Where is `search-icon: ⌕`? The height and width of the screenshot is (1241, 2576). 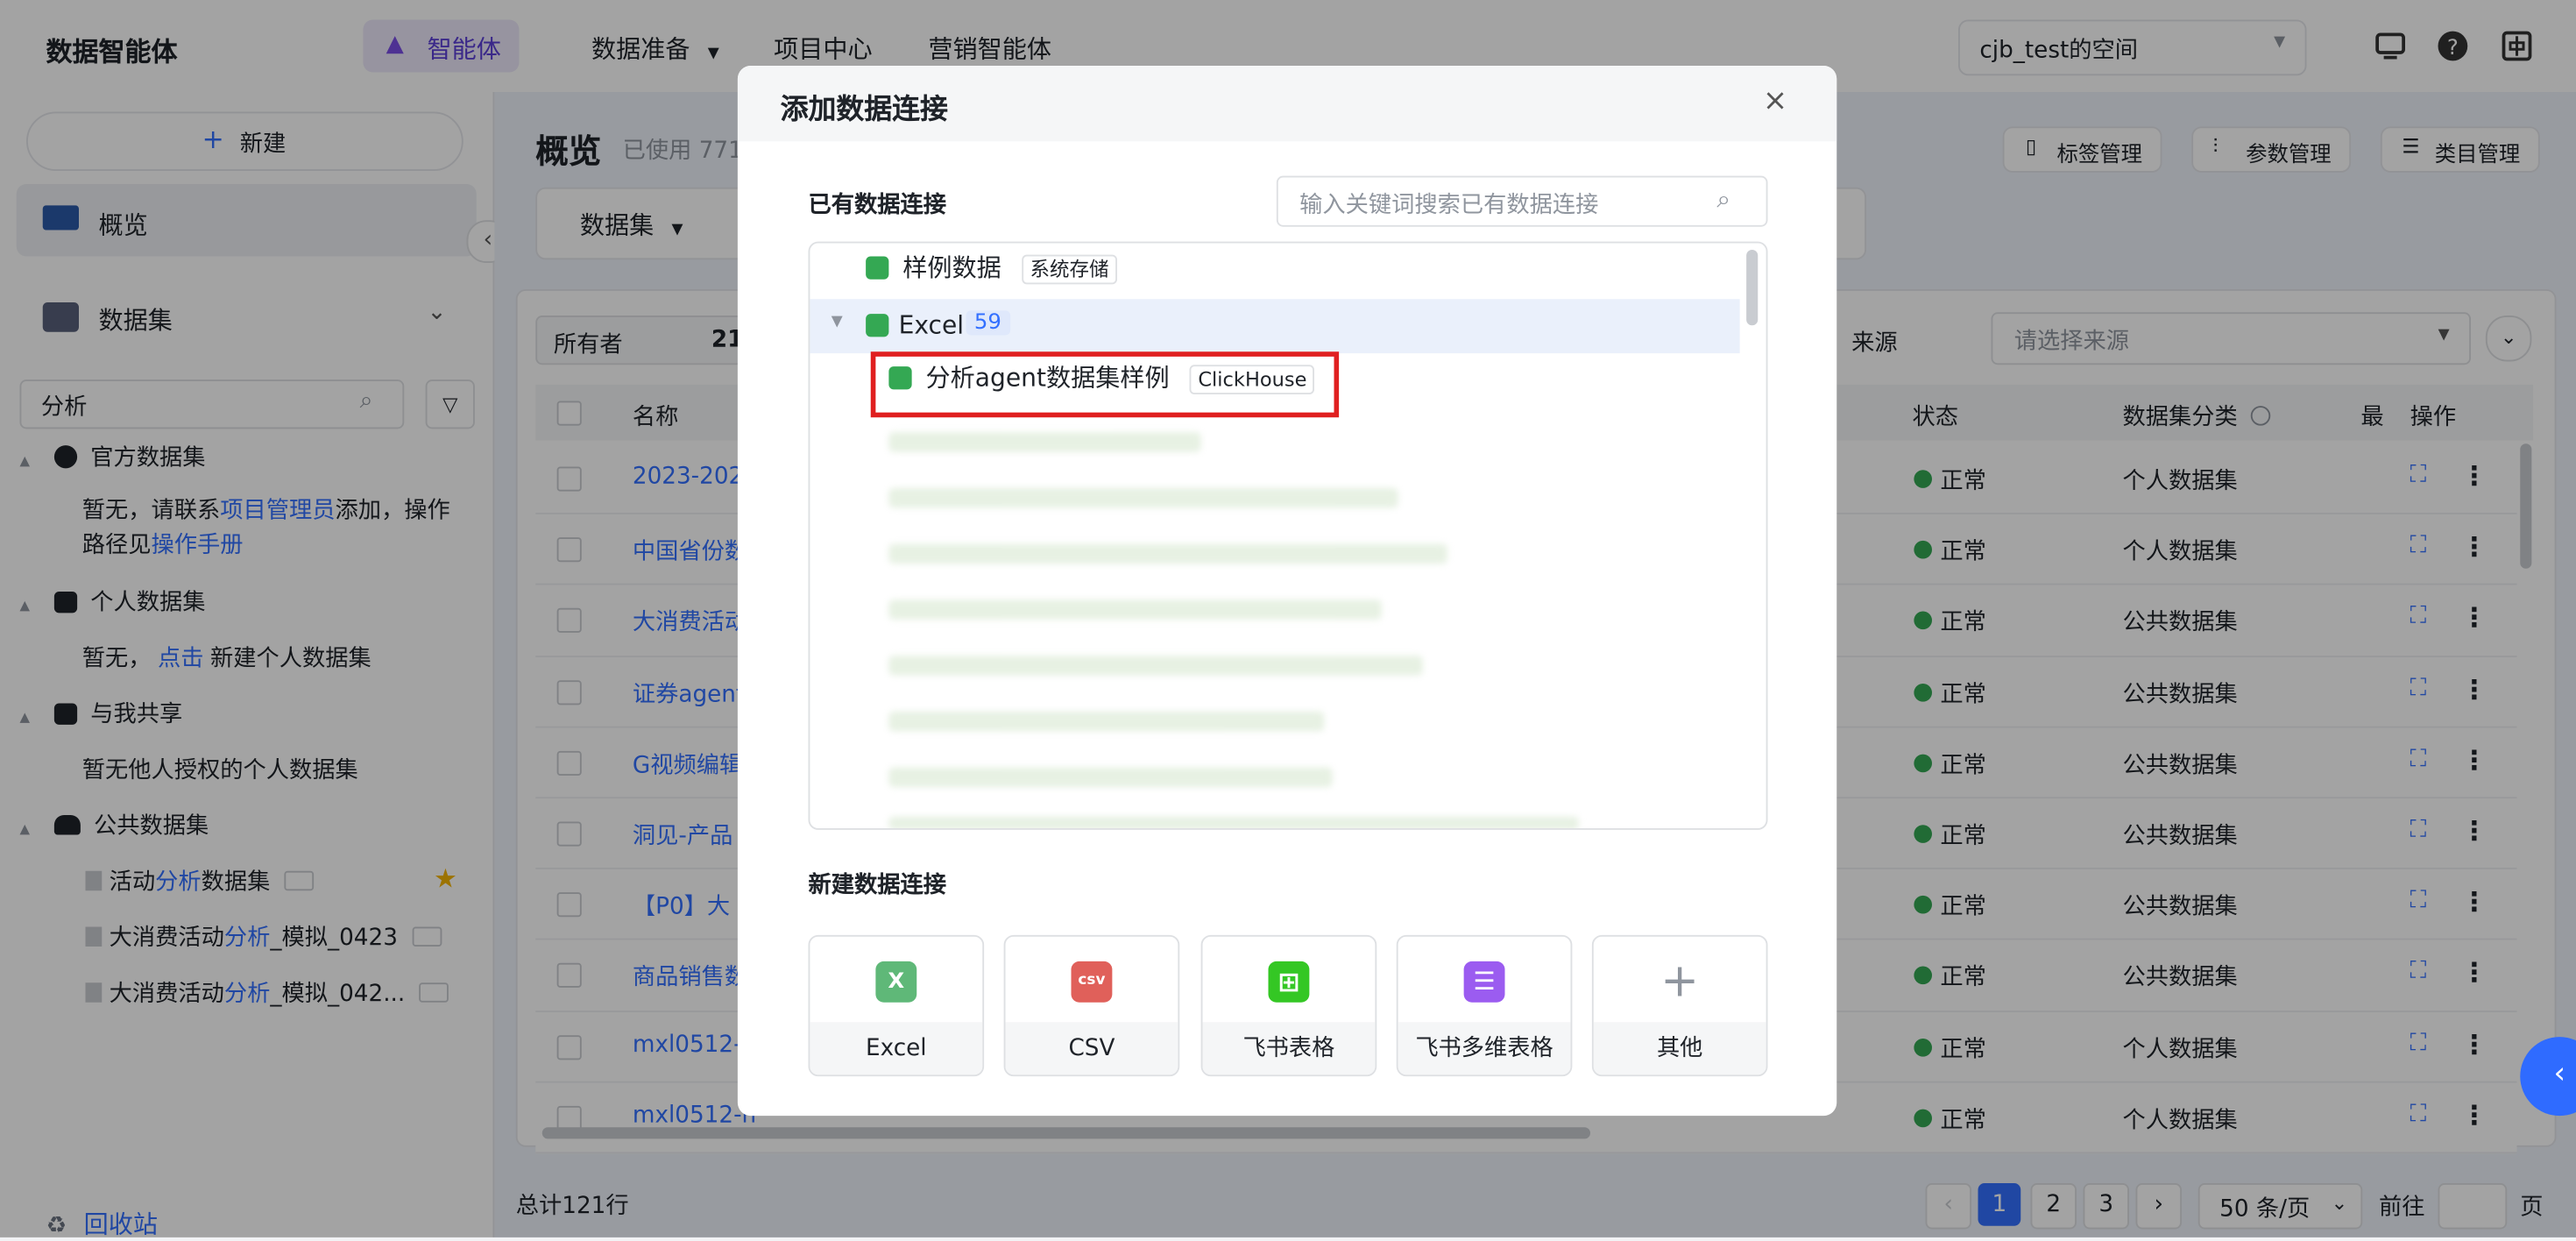
search-icon: ⌕ is located at coordinates (1723, 199).